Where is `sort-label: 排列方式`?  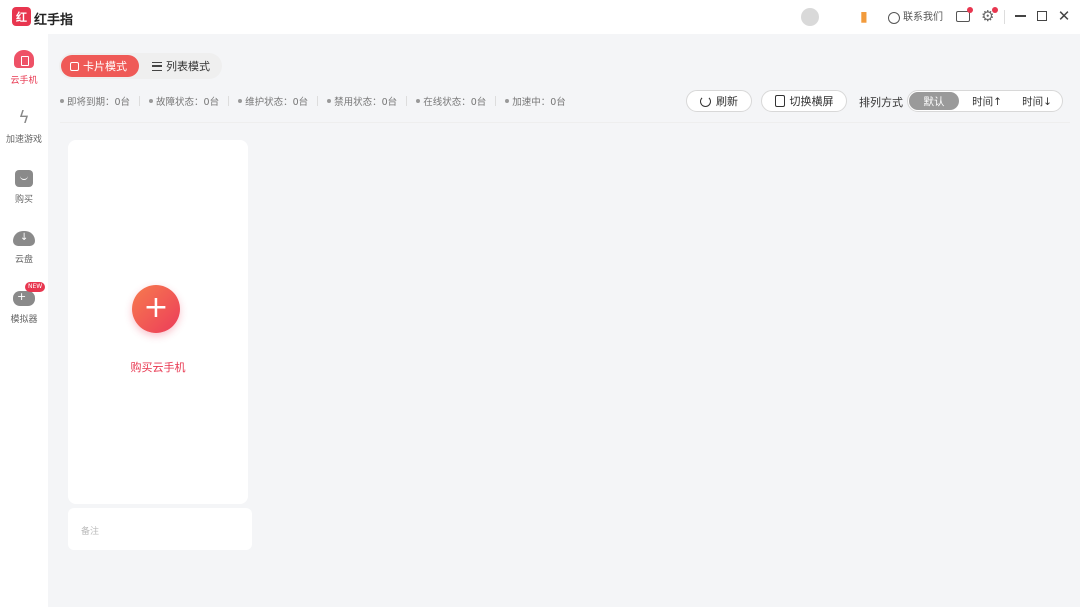 sort-label: 排列方式 is located at coordinates (881, 102).